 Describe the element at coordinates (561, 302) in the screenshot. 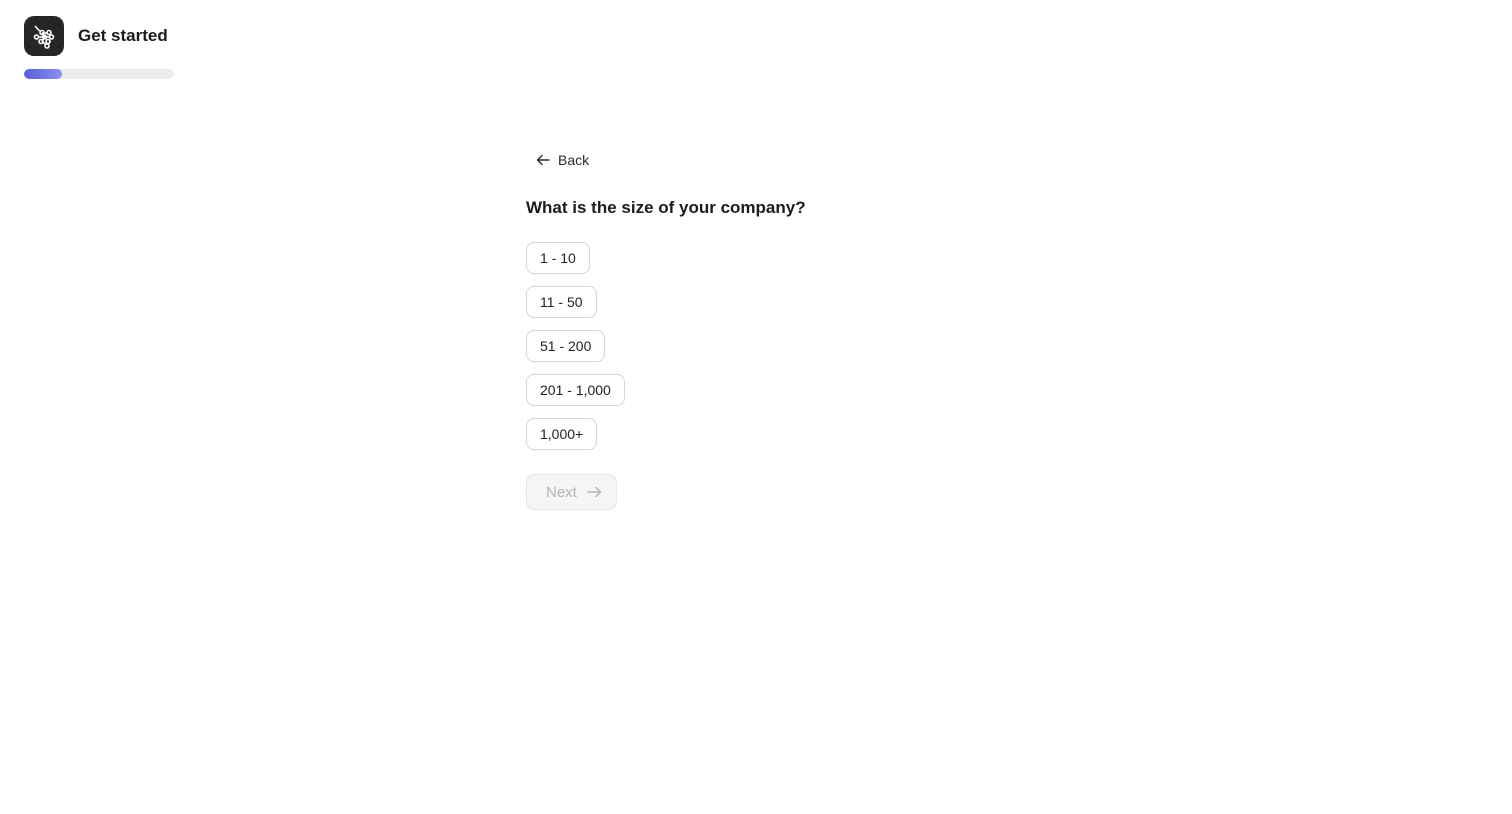

I see `option-11-50: 11 - 50` at that location.